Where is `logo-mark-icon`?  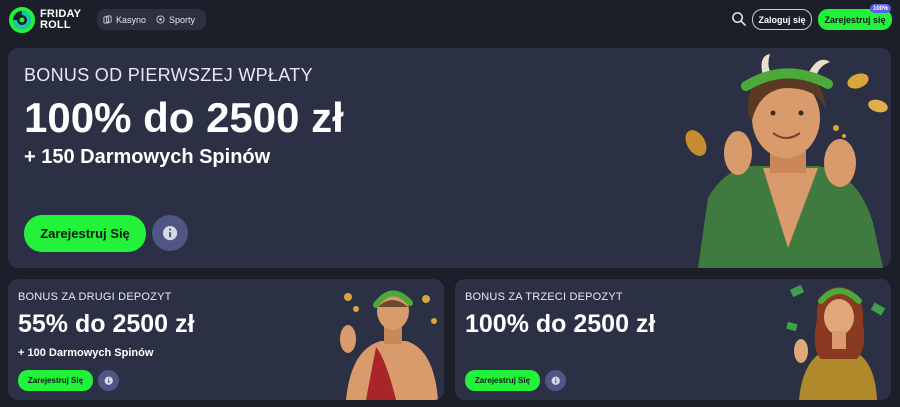
logo-mark-icon is located at coordinates (22, 20).